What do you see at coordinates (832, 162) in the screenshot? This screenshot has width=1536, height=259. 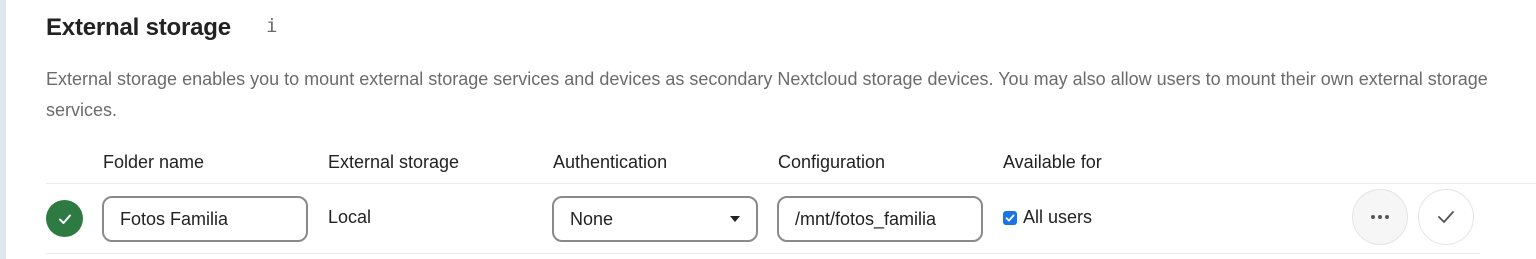 I see `header-configuration: Configuration` at bounding box center [832, 162].